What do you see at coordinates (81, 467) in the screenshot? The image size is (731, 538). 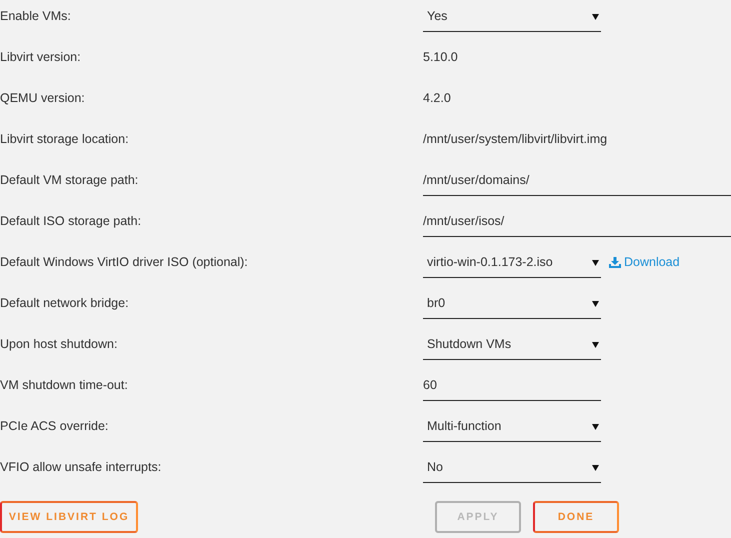 I see `setting-label: VFIO allow unsafe interrupts:` at bounding box center [81, 467].